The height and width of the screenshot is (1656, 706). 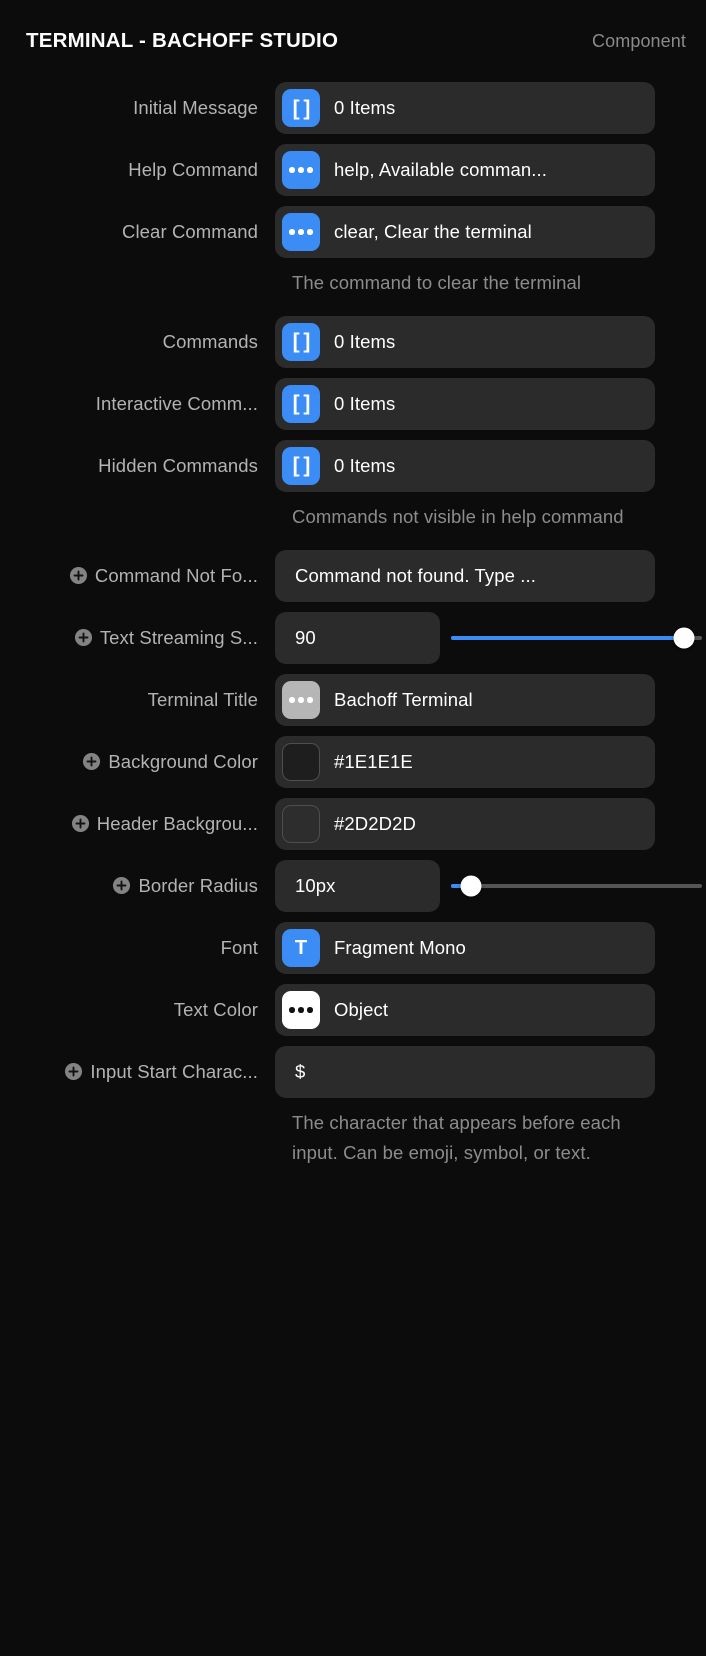 I want to click on property-label: Border Radius, so click(x=198, y=885).